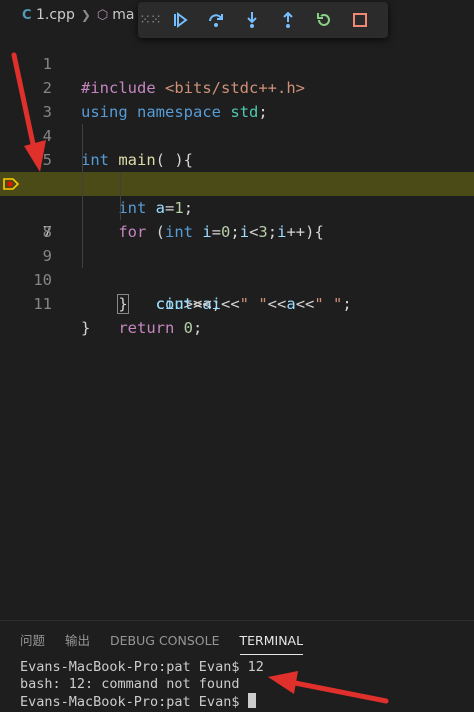  Describe the element at coordinates (237, 62) in the screenshot. I see `code-line: 1 #include <bits/stdc++.h>` at that location.